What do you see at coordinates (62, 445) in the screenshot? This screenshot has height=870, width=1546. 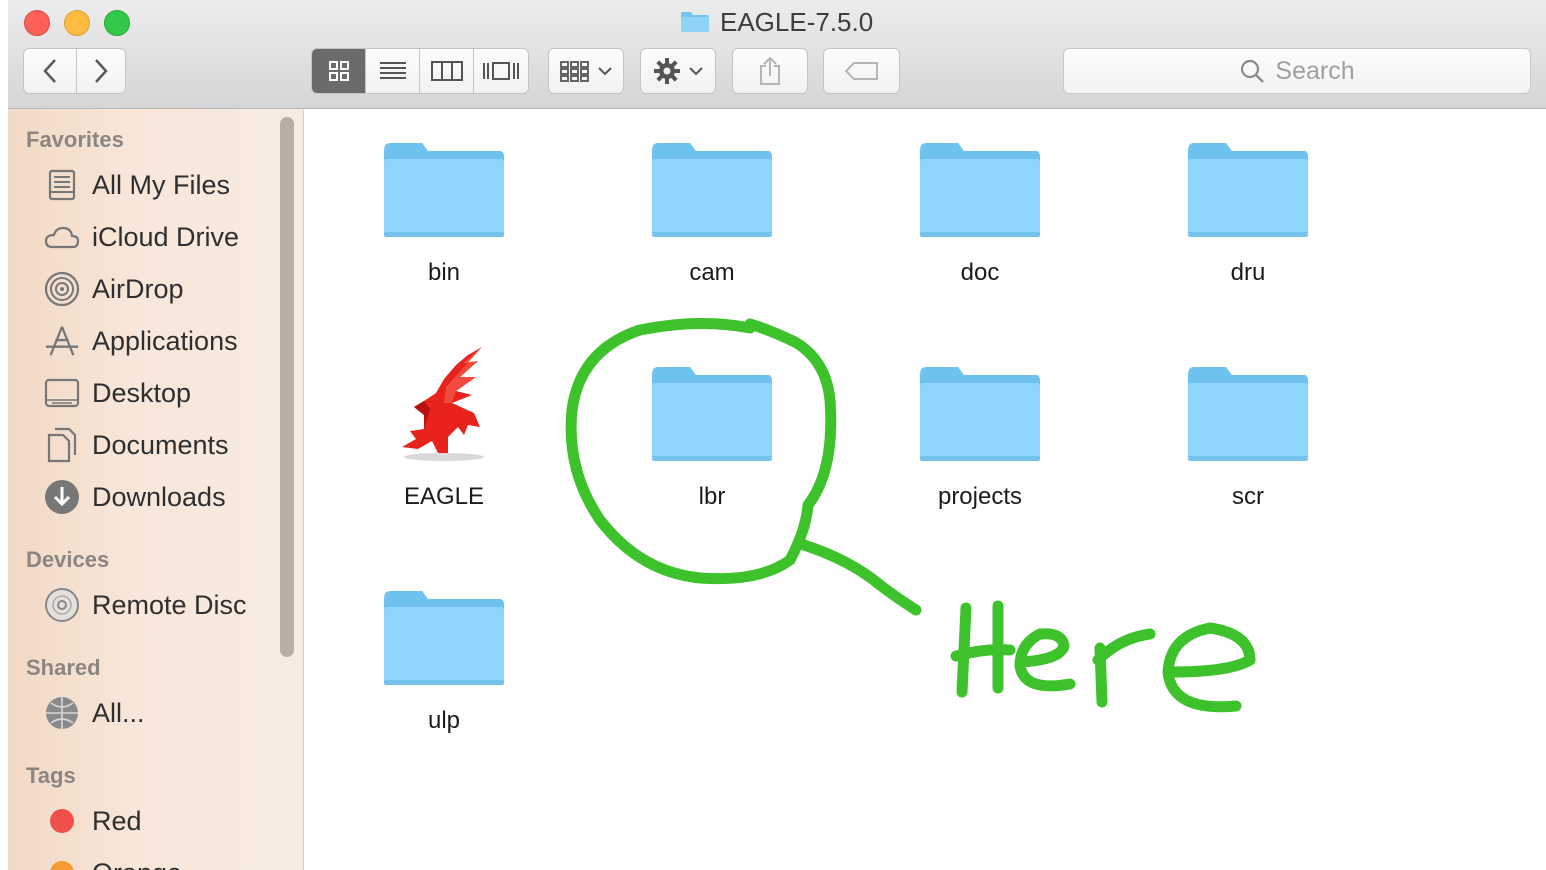 I see `documents-icon` at bounding box center [62, 445].